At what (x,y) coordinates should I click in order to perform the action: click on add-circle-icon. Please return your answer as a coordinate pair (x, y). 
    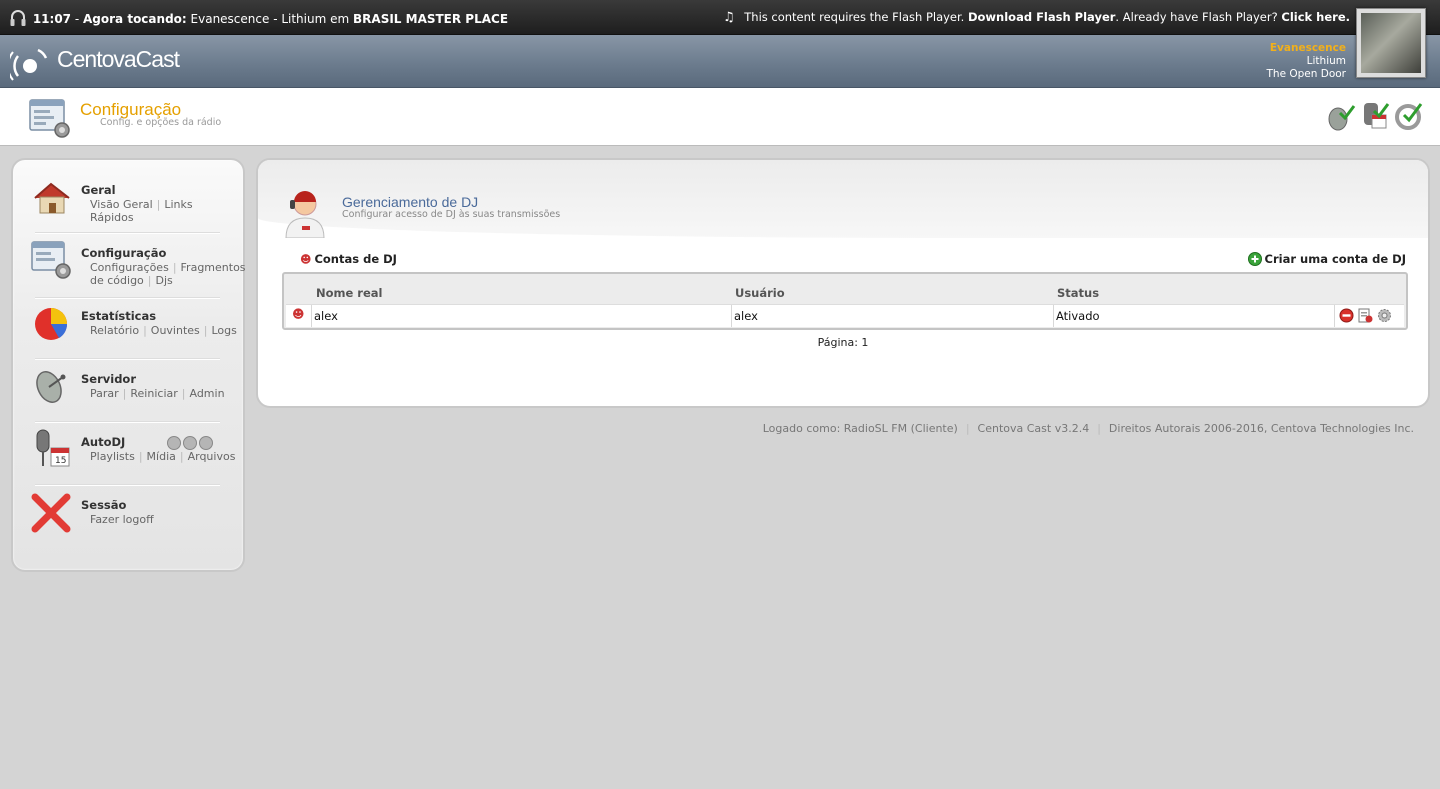
    Looking at the image, I should click on (1254, 259).